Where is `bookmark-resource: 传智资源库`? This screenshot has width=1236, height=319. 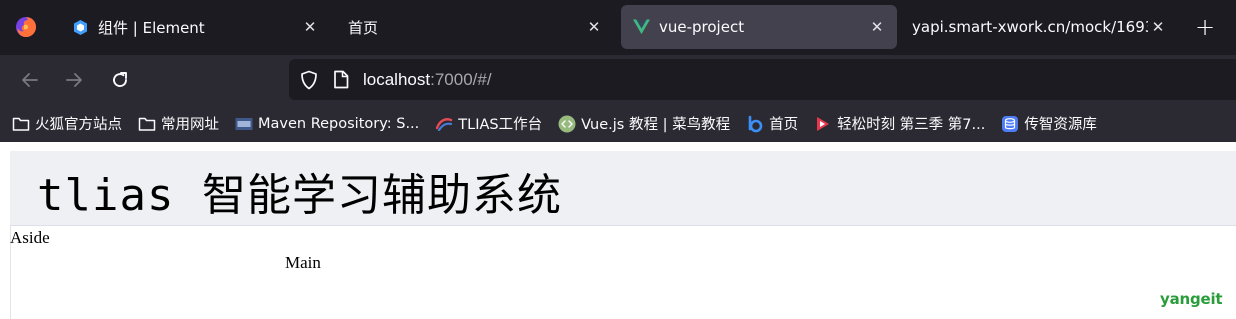 bookmark-resource: 传智资源库 is located at coordinates (1049, 123).